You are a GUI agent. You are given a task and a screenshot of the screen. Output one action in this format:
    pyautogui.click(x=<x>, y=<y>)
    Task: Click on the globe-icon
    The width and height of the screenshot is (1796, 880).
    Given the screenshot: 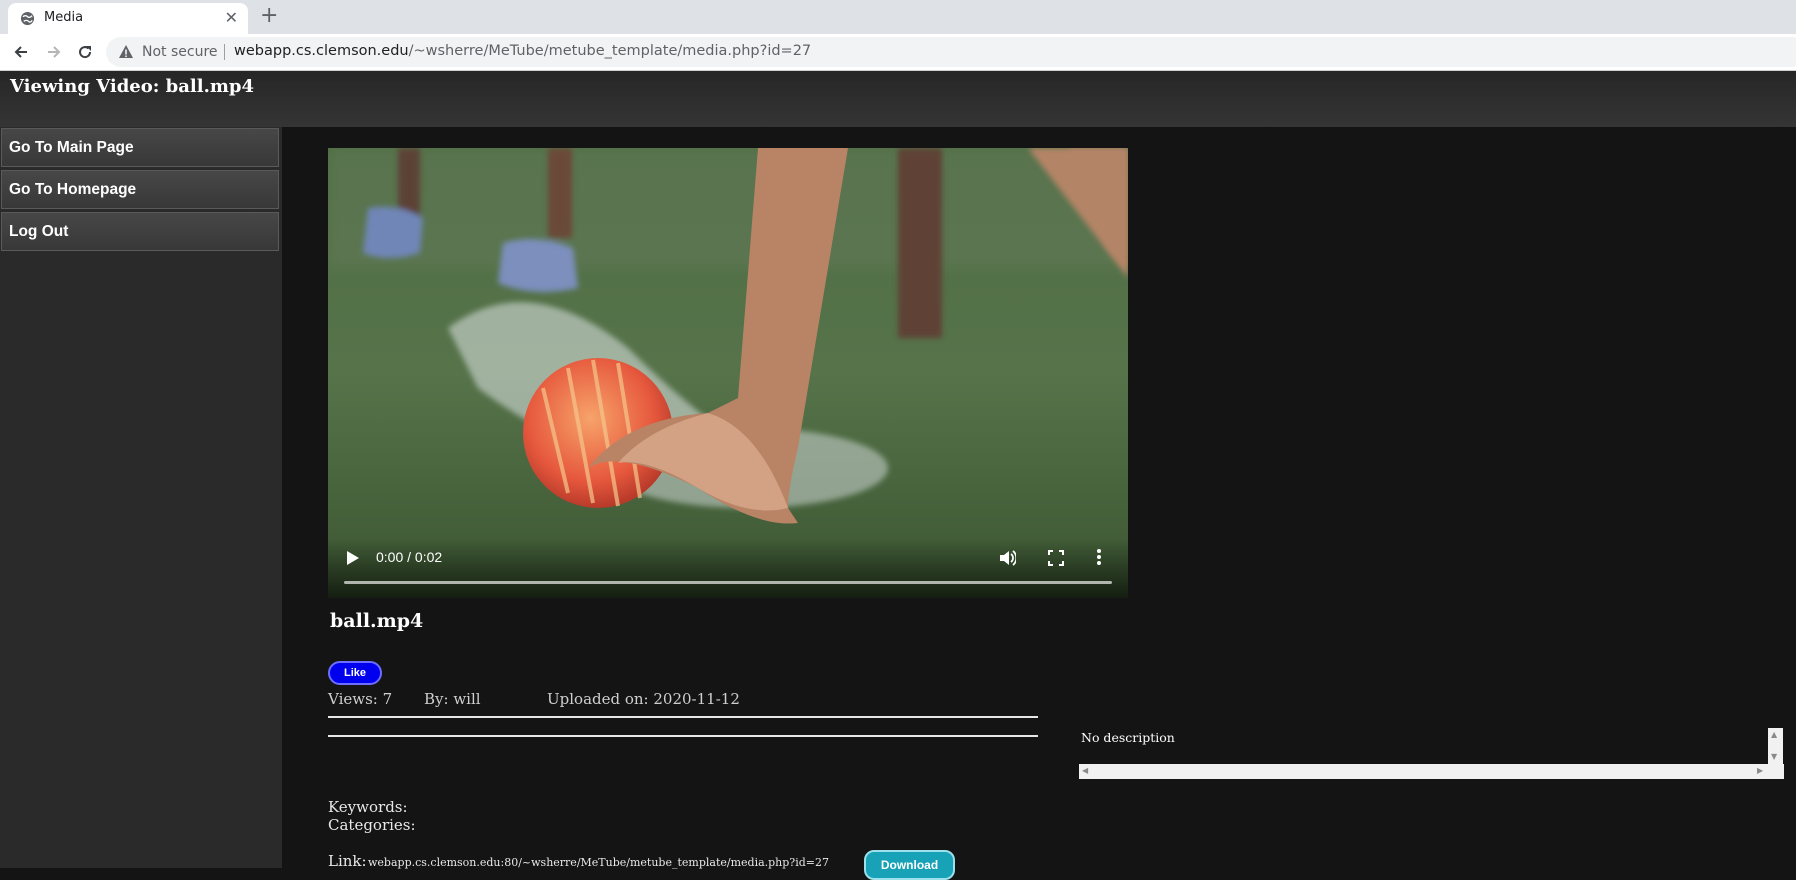 What is the action you would take?
    pyautogui.click(x=27, y=18)
    